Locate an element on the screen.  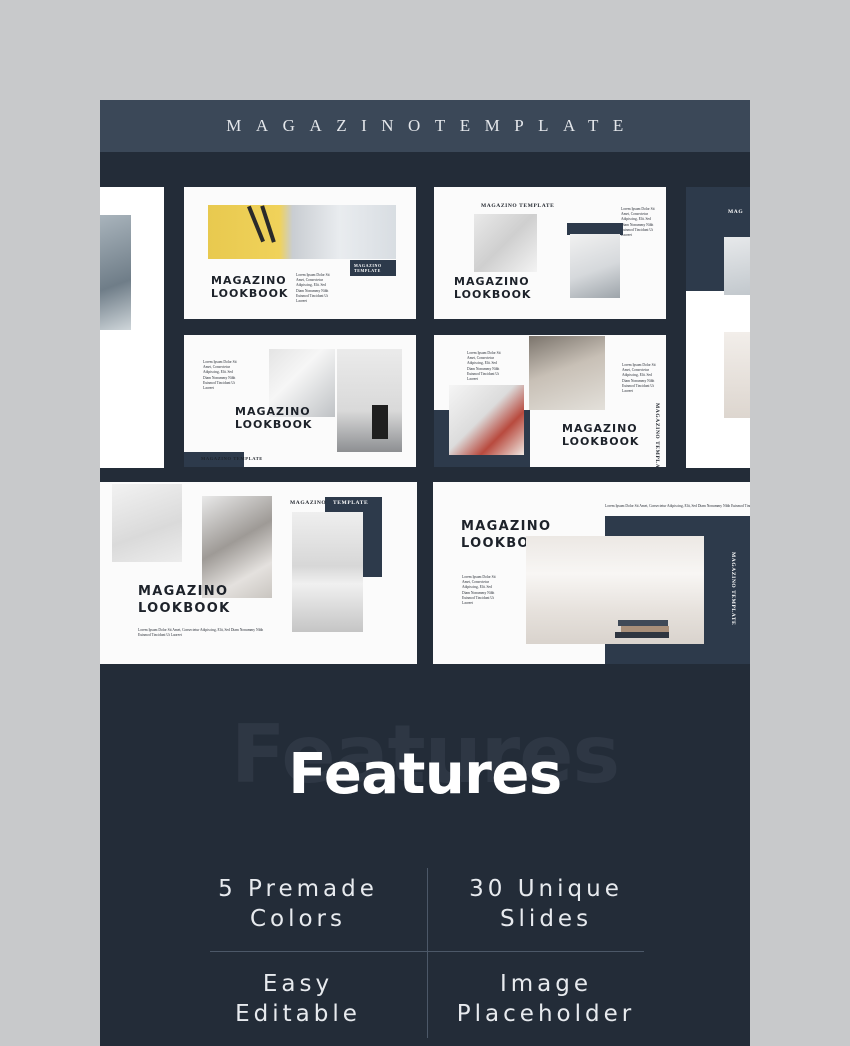
feature-slides: 30 Unique Slides is located at coordinates (546, 904).